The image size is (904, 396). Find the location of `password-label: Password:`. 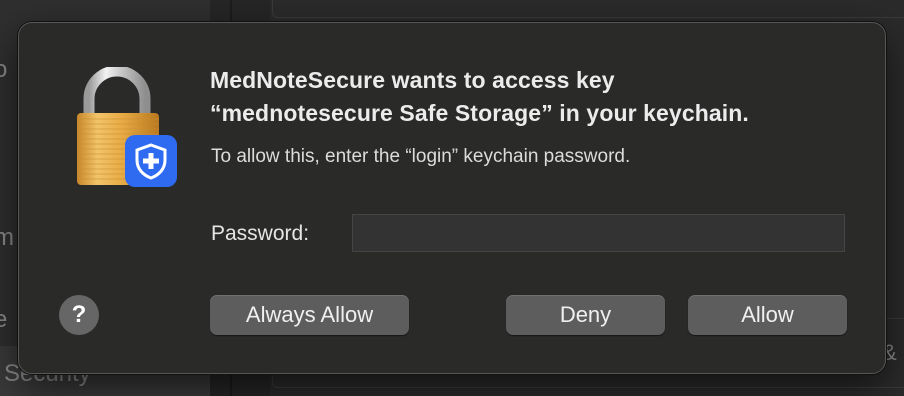

password-label: Password: is located at coordinates (260, 233).